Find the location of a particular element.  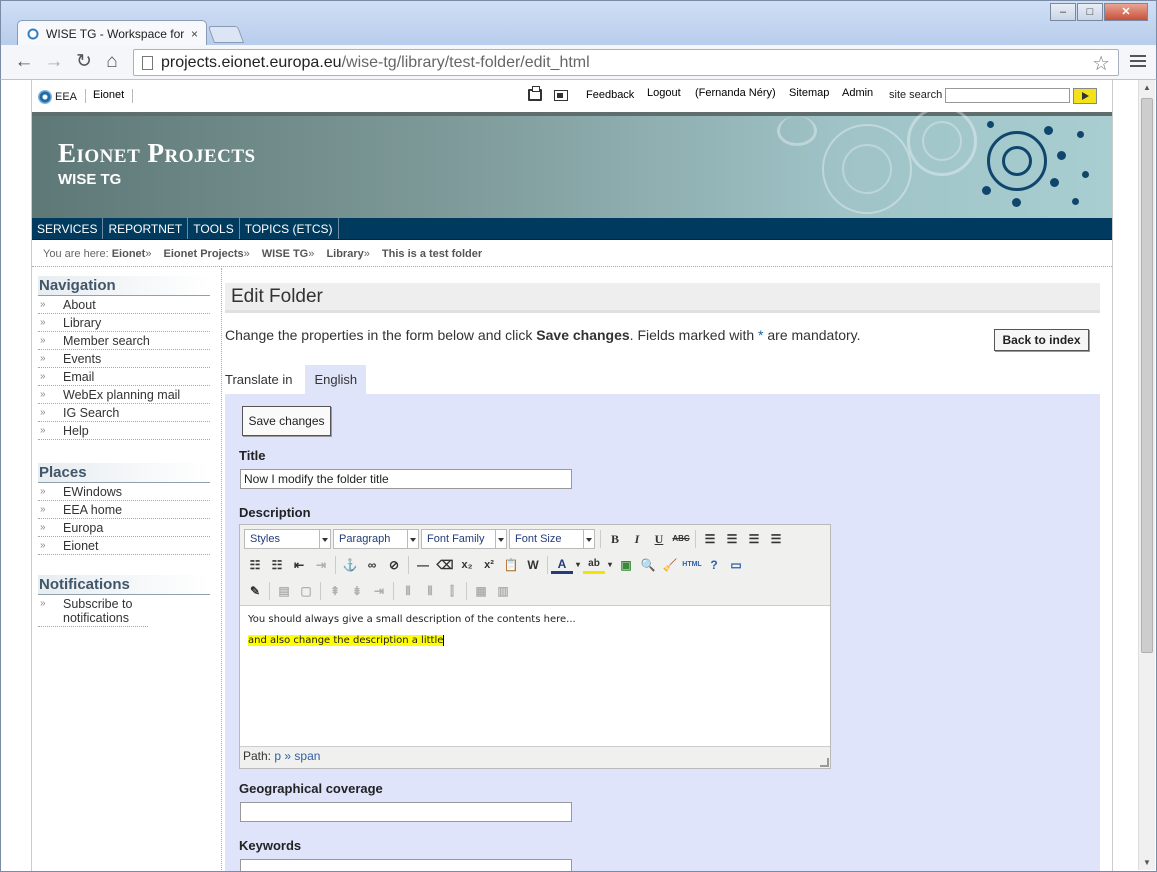

strikethrough-button: ABC is located at coordinates (681, 539).